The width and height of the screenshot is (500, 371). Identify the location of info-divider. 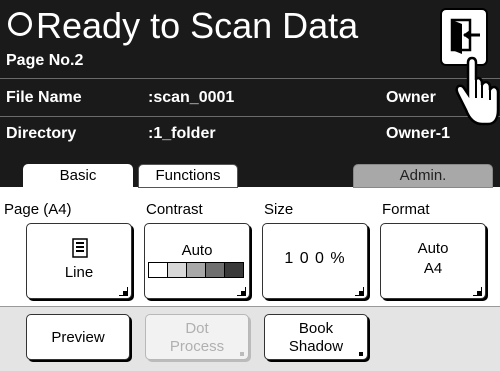
(250, 116).